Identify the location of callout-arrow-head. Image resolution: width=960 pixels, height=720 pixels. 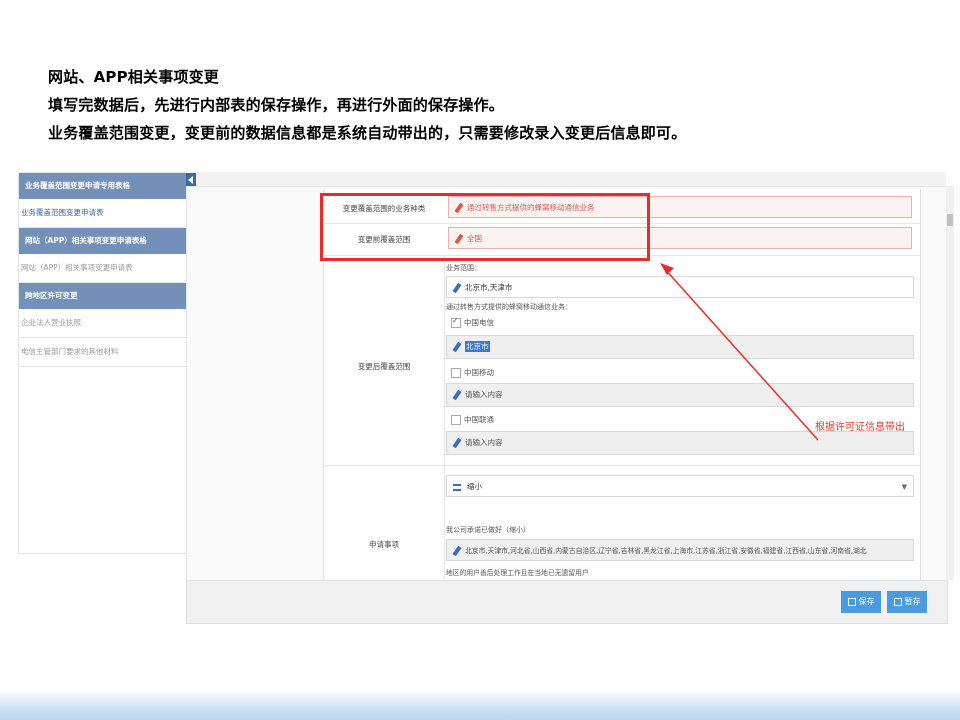
(667, 269).